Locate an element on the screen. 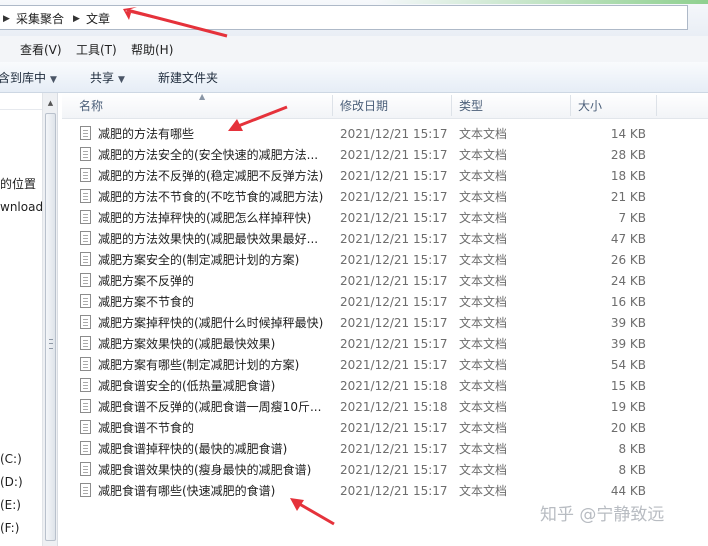  column-date: 修改日期 is located at coordinates (364, 106).